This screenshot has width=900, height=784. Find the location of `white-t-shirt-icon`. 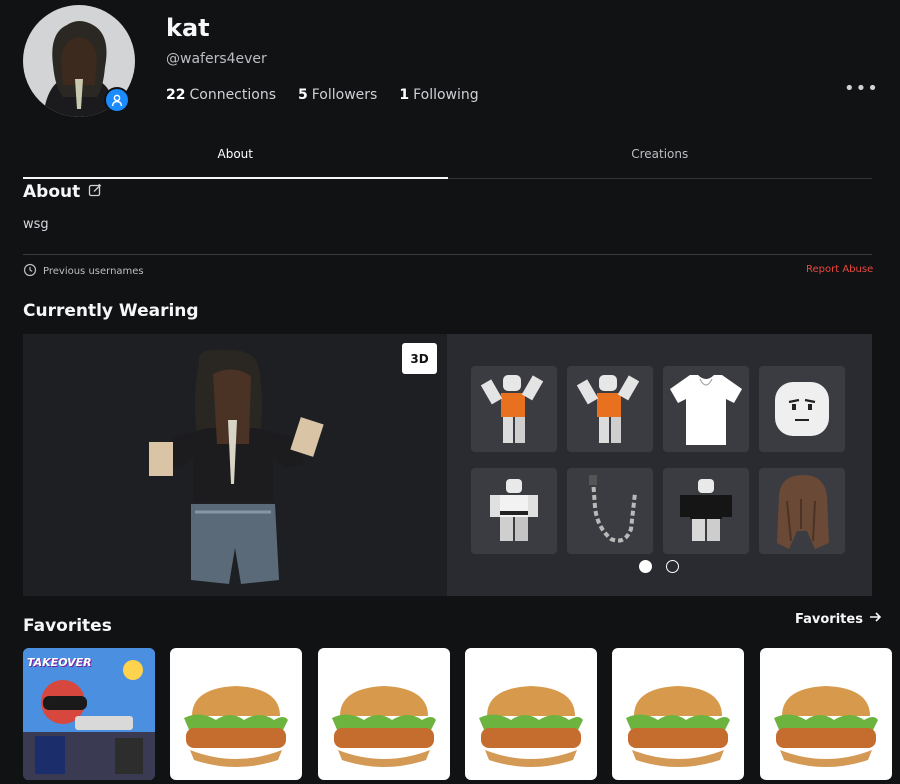

white-t-shirt-icon is located at coordinates (706, 410).